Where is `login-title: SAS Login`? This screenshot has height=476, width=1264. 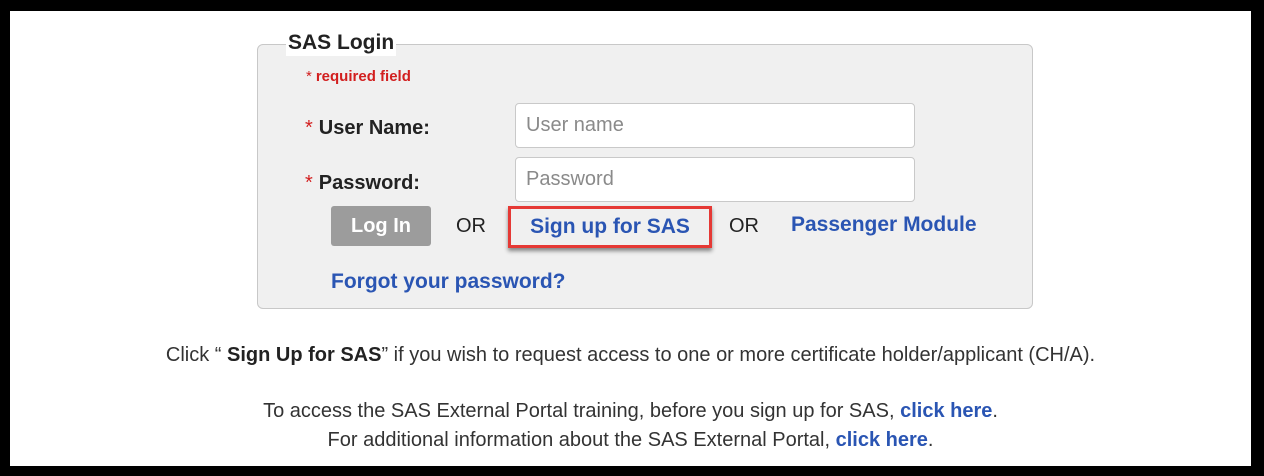
login-title: SAS Login is located at coordinates (341, 43).